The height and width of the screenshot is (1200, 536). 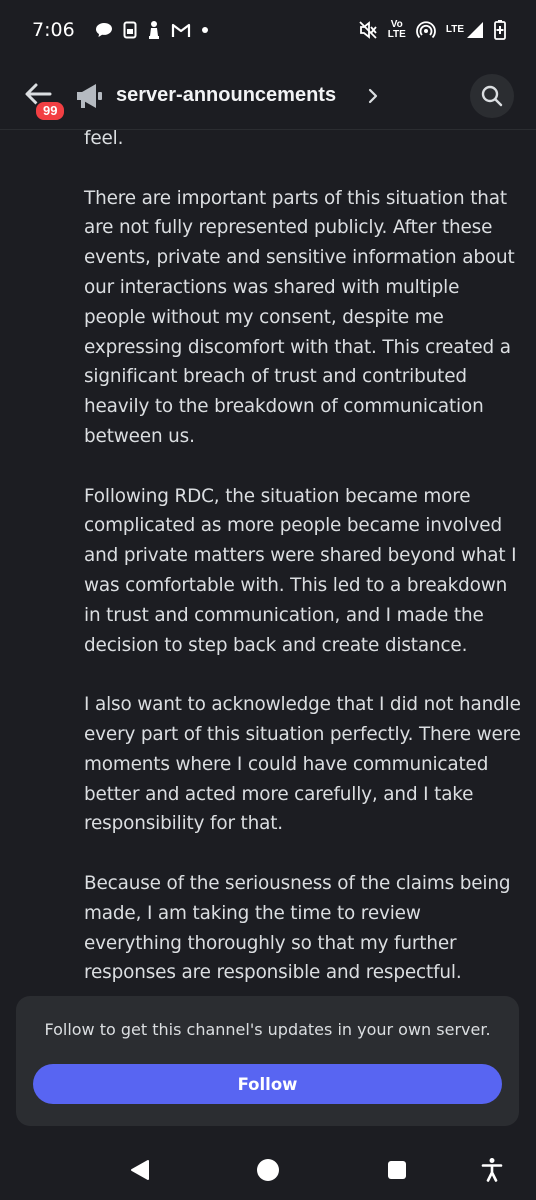 I want to click on search-icon, so click(x=492, y=96).